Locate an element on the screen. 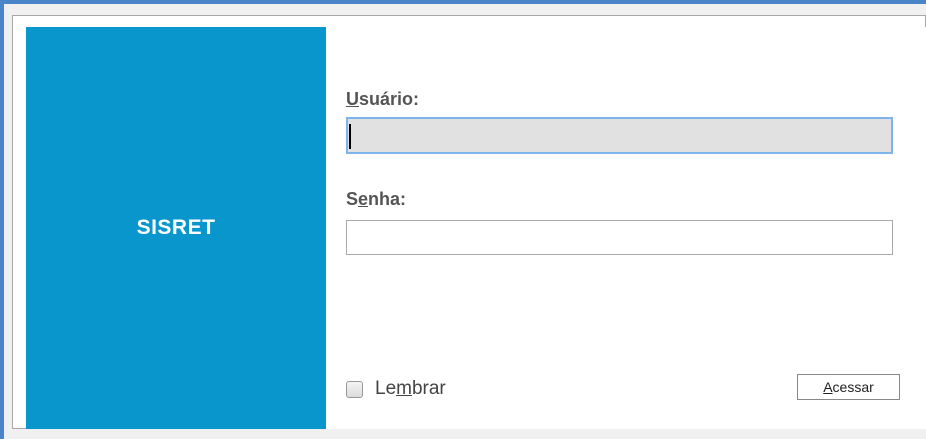  remember-label: Lembrar is located at coordinates (410, 389).